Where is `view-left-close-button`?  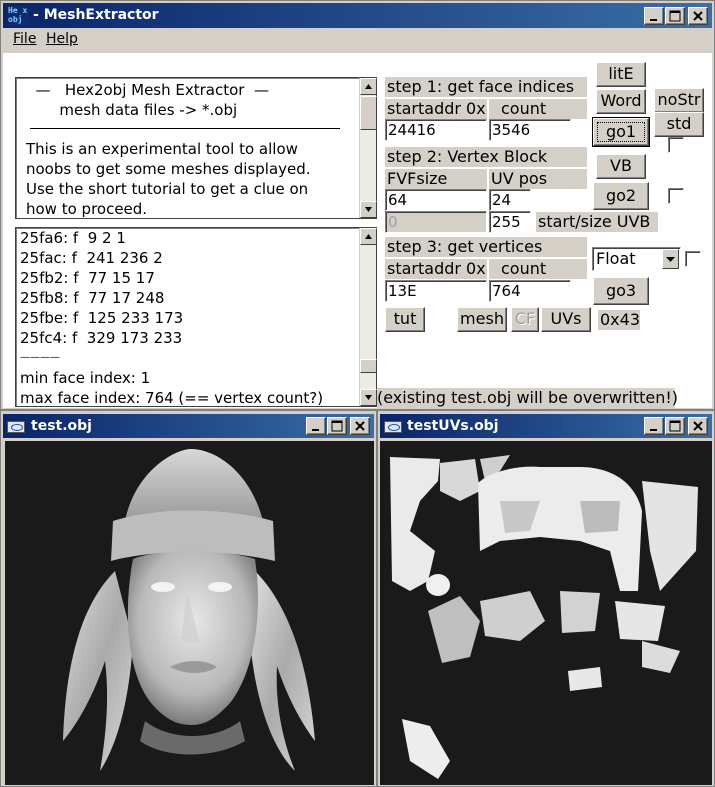 view-left-close-button is located at coordinates (360, 426).